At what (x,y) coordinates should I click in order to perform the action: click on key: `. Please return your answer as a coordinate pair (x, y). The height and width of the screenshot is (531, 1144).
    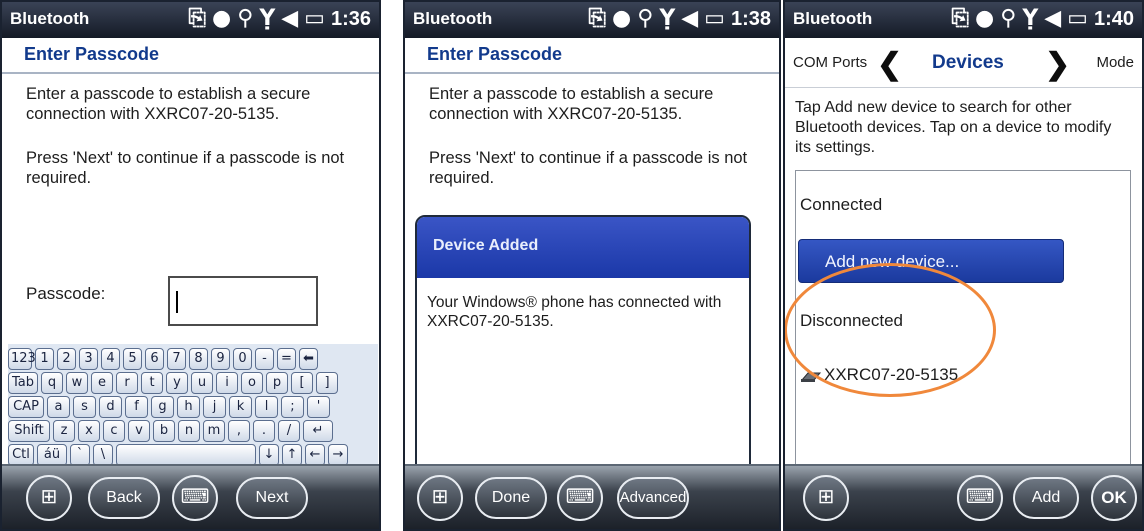
    Looking at the image, I should click on (80, 455).